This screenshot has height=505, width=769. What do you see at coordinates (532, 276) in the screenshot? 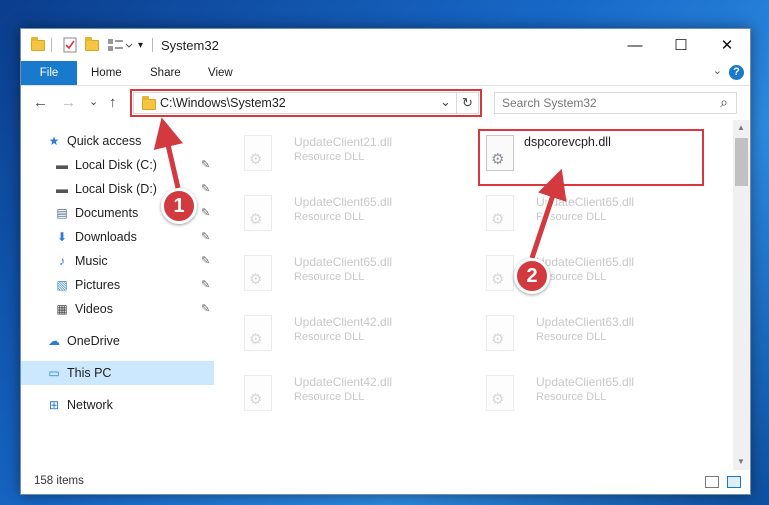
I see `step-callout-2: 2` at bounding box center [532, 276].